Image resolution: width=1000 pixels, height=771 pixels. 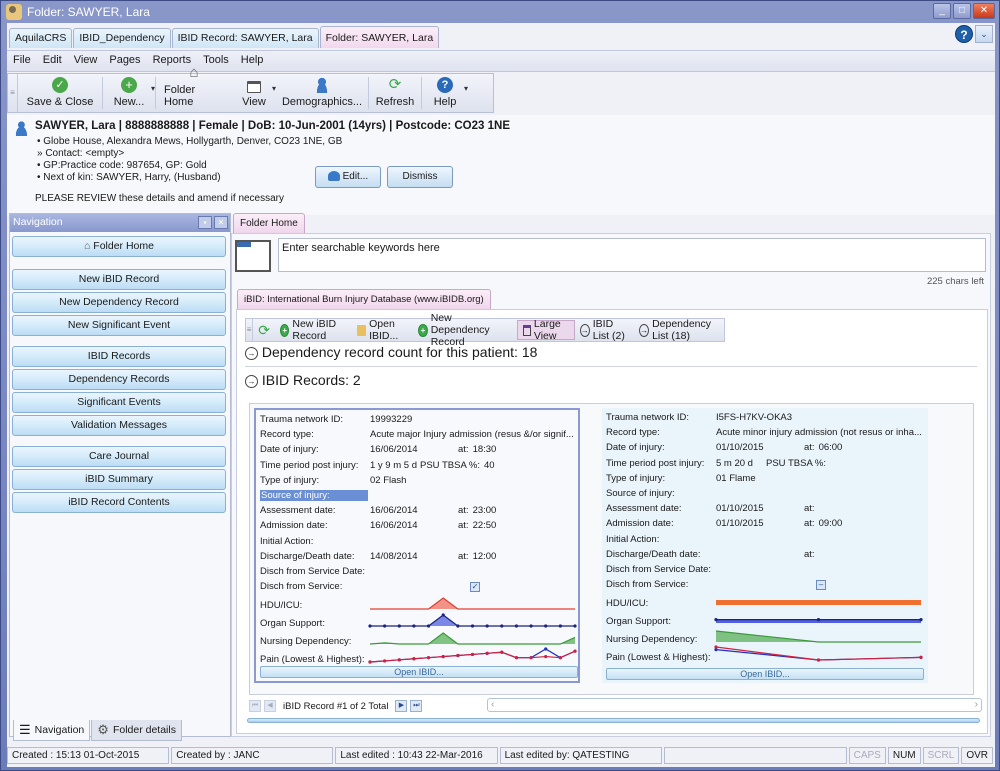 What do you see at coordinates (477, 449) in the screenshot?
I see `time-field: at: 18:30` at bounding box center [477, 449].